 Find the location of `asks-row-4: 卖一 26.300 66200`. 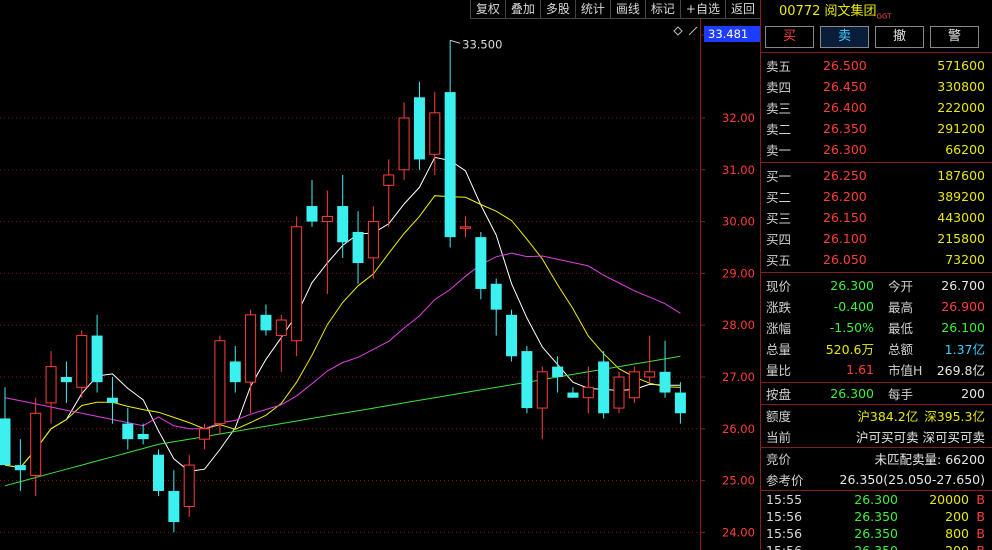

asks-row-4: 卖一 26.300 66200 is located at coordinates (876, 149).